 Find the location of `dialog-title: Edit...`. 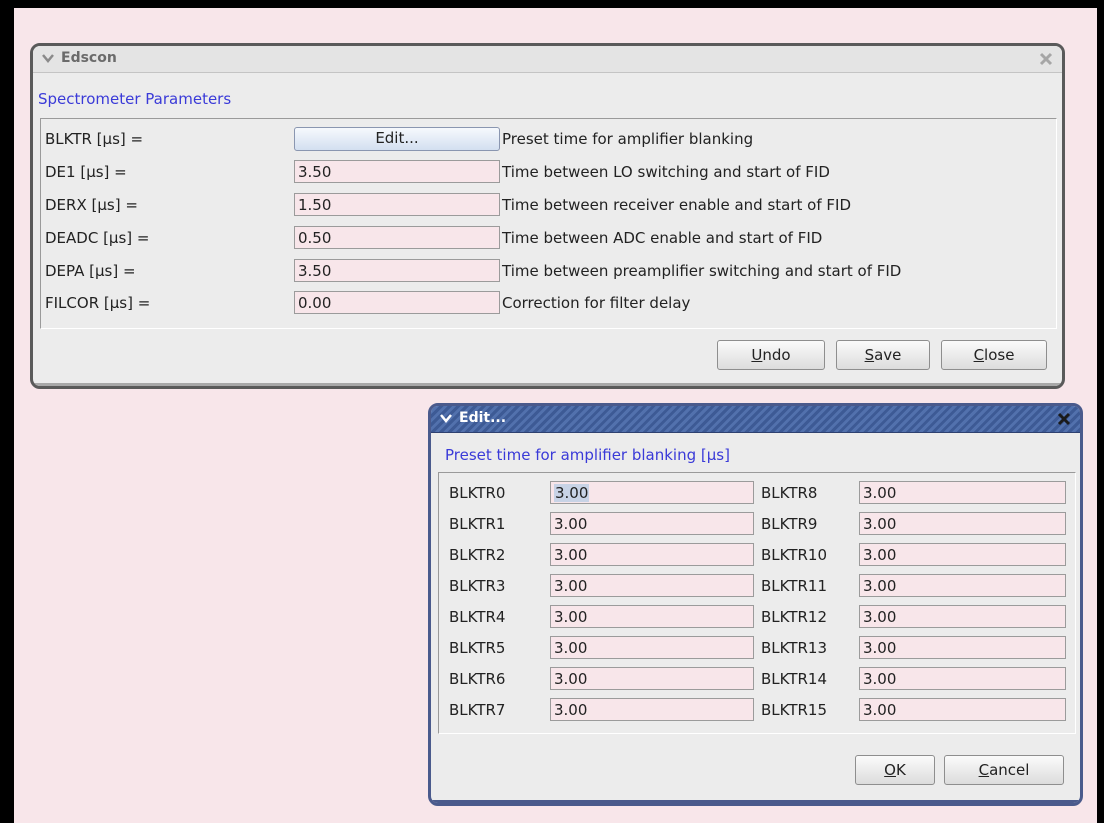

dialog-title: Edit... is located at coordinates (483, 418).